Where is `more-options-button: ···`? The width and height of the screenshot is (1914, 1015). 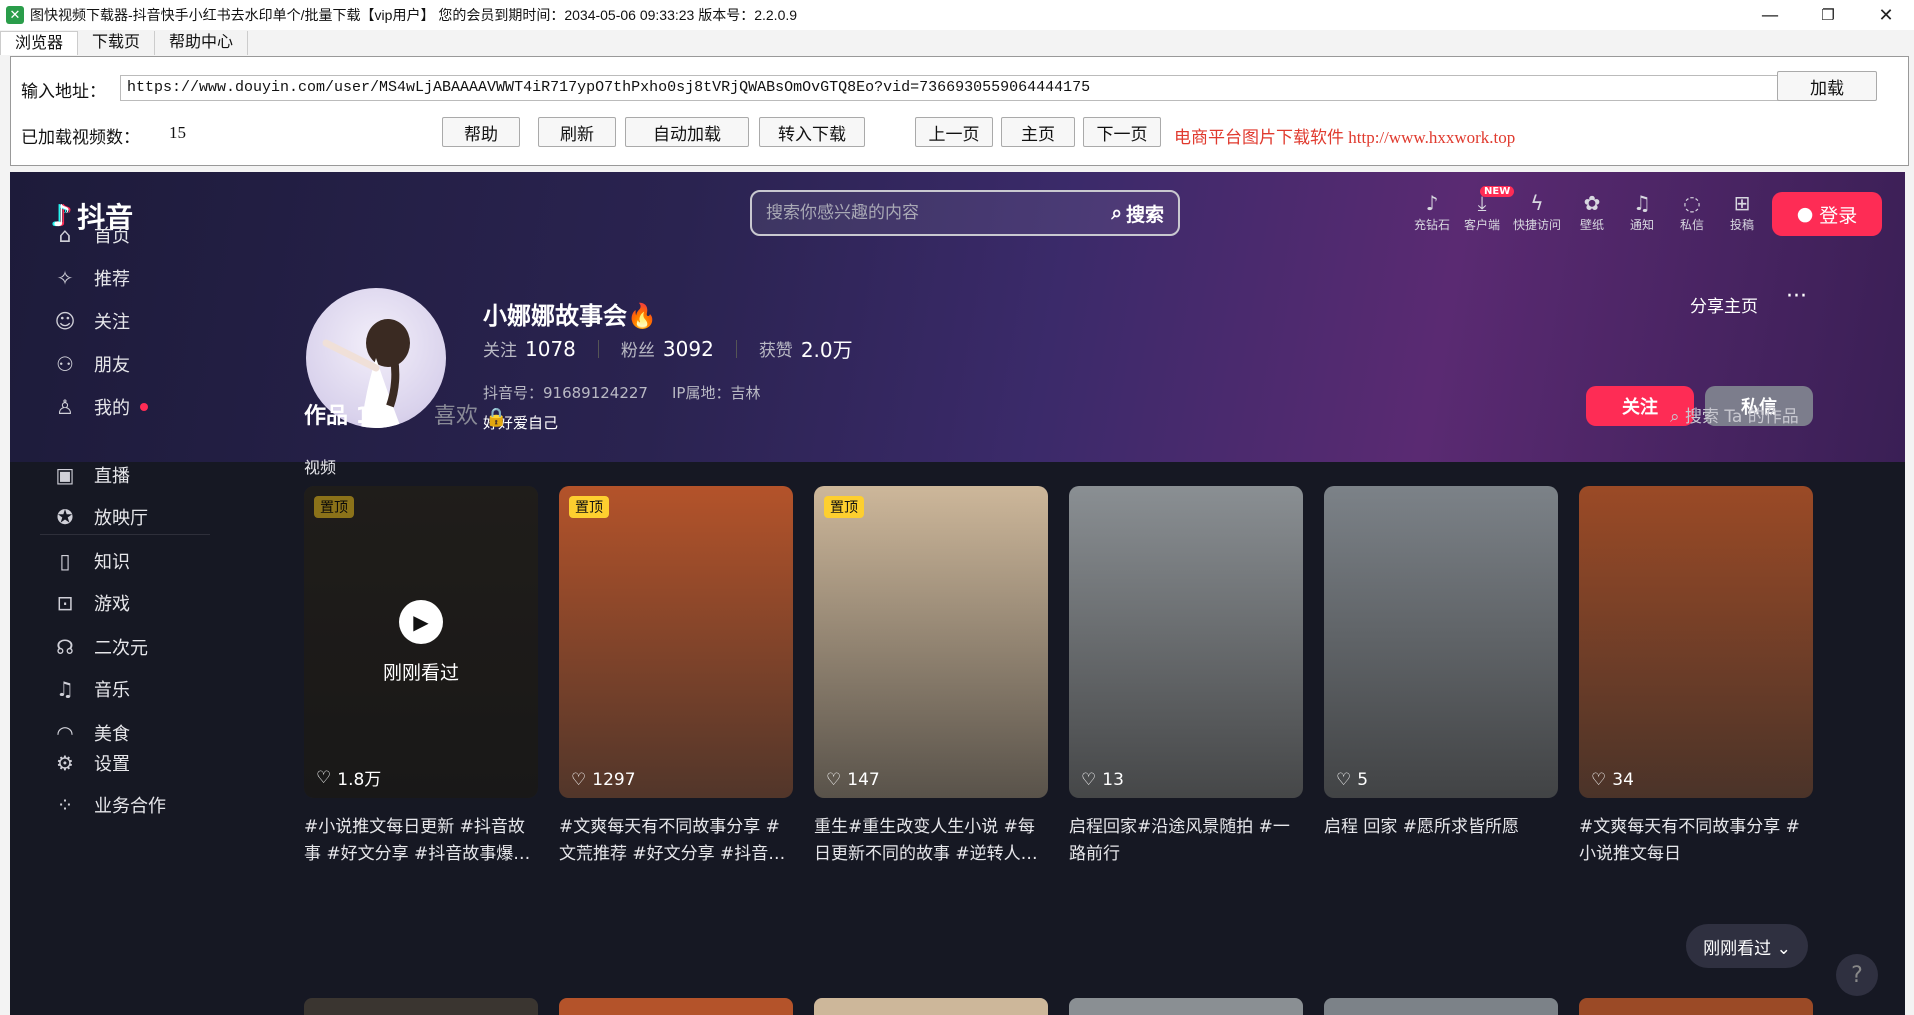
more-options-button: ··· is located at coordinates (1796, 296).